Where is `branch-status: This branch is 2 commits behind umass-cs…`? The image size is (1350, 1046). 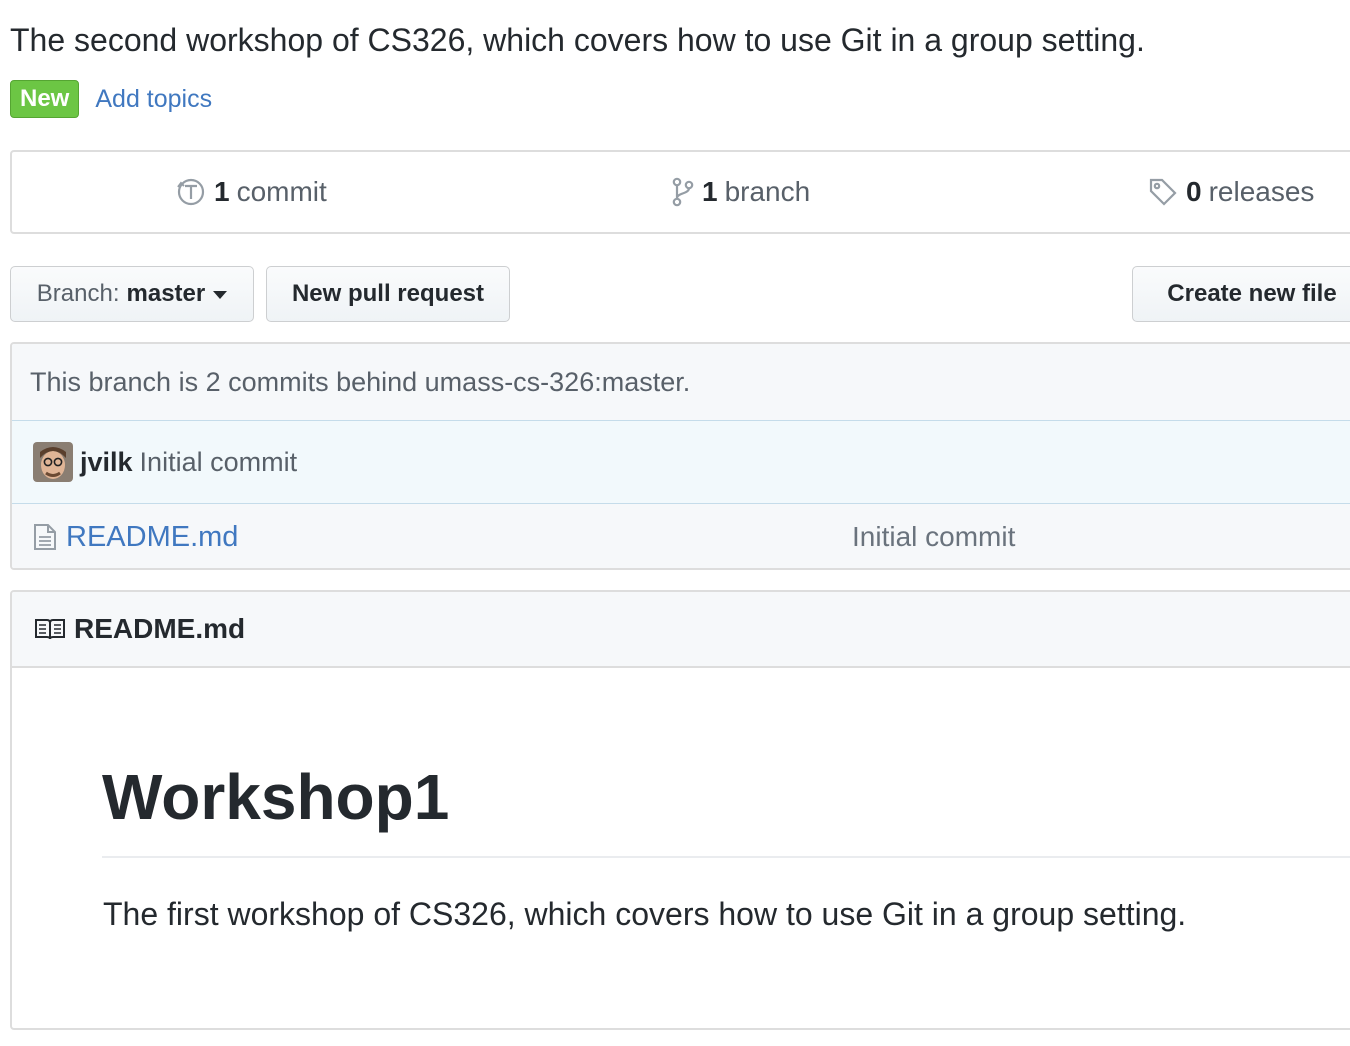
branch-status: This branch is 2 commits behind umass-cs… is located at coordinates (681, 382).